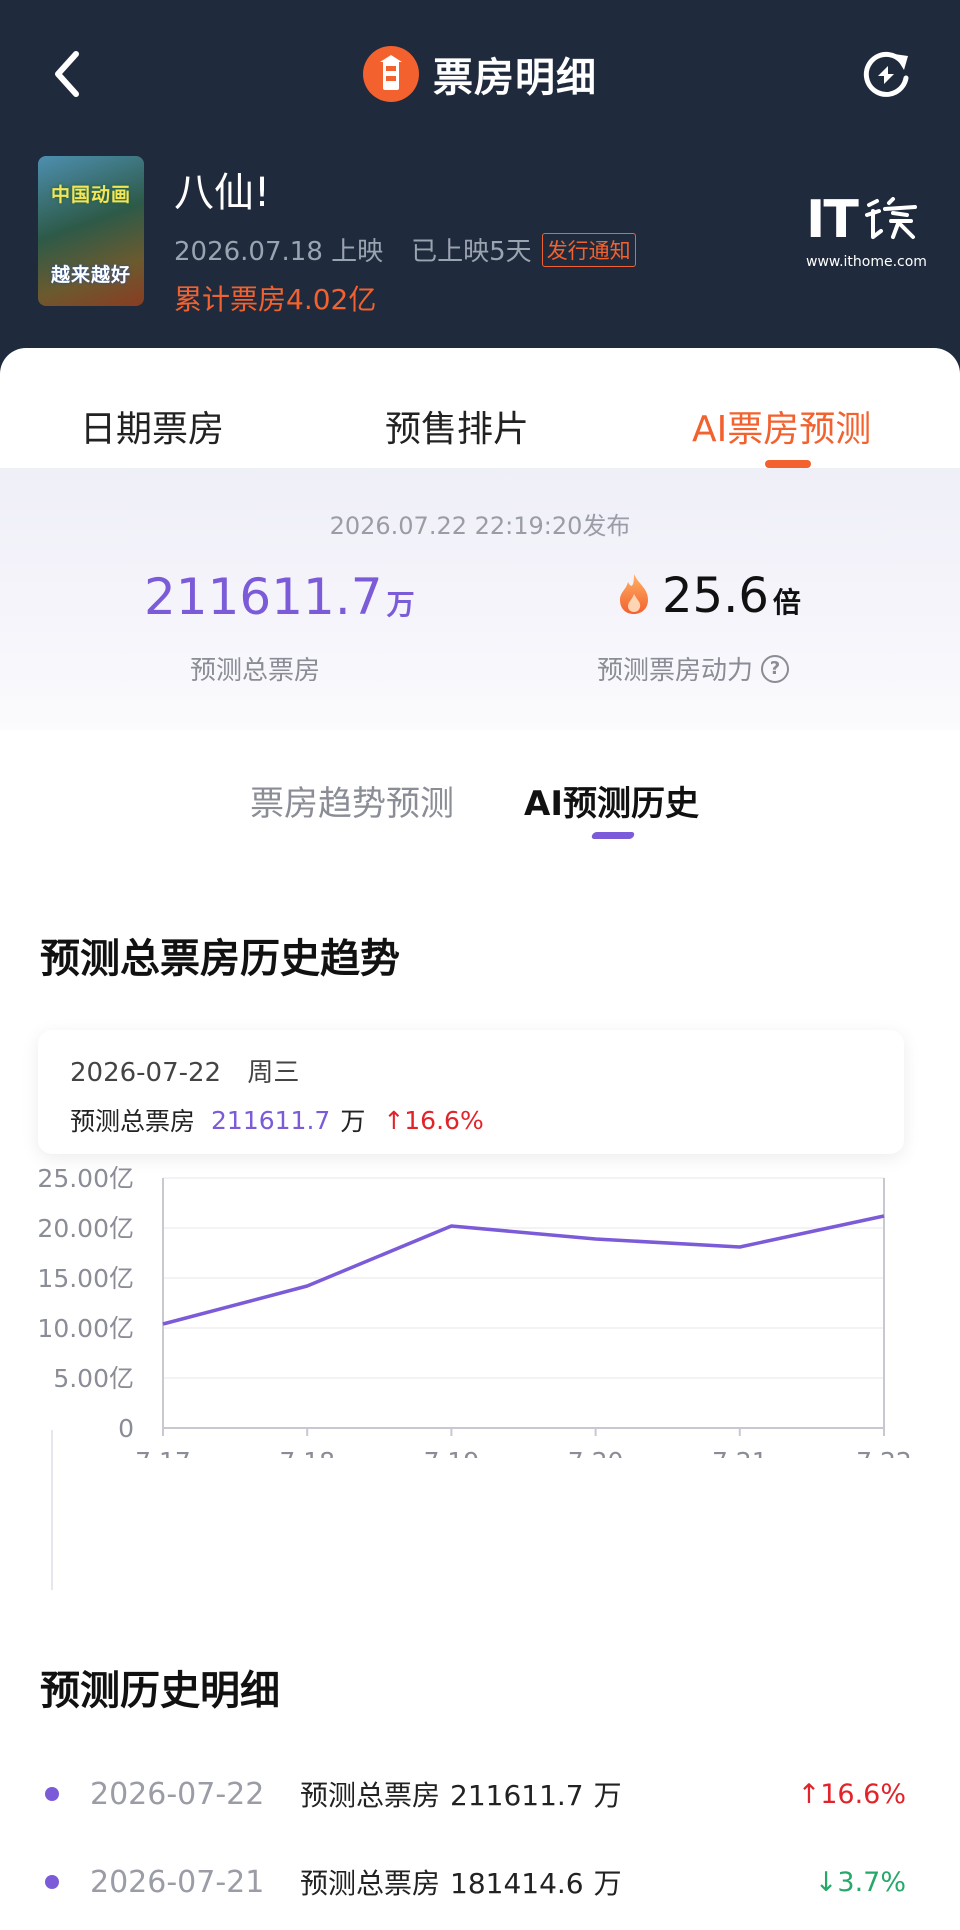 The width and height of the screenshot is (960, 1930). I want to click on tooltip-date-row: 2026-07-22 周三, so click(184, 1070).